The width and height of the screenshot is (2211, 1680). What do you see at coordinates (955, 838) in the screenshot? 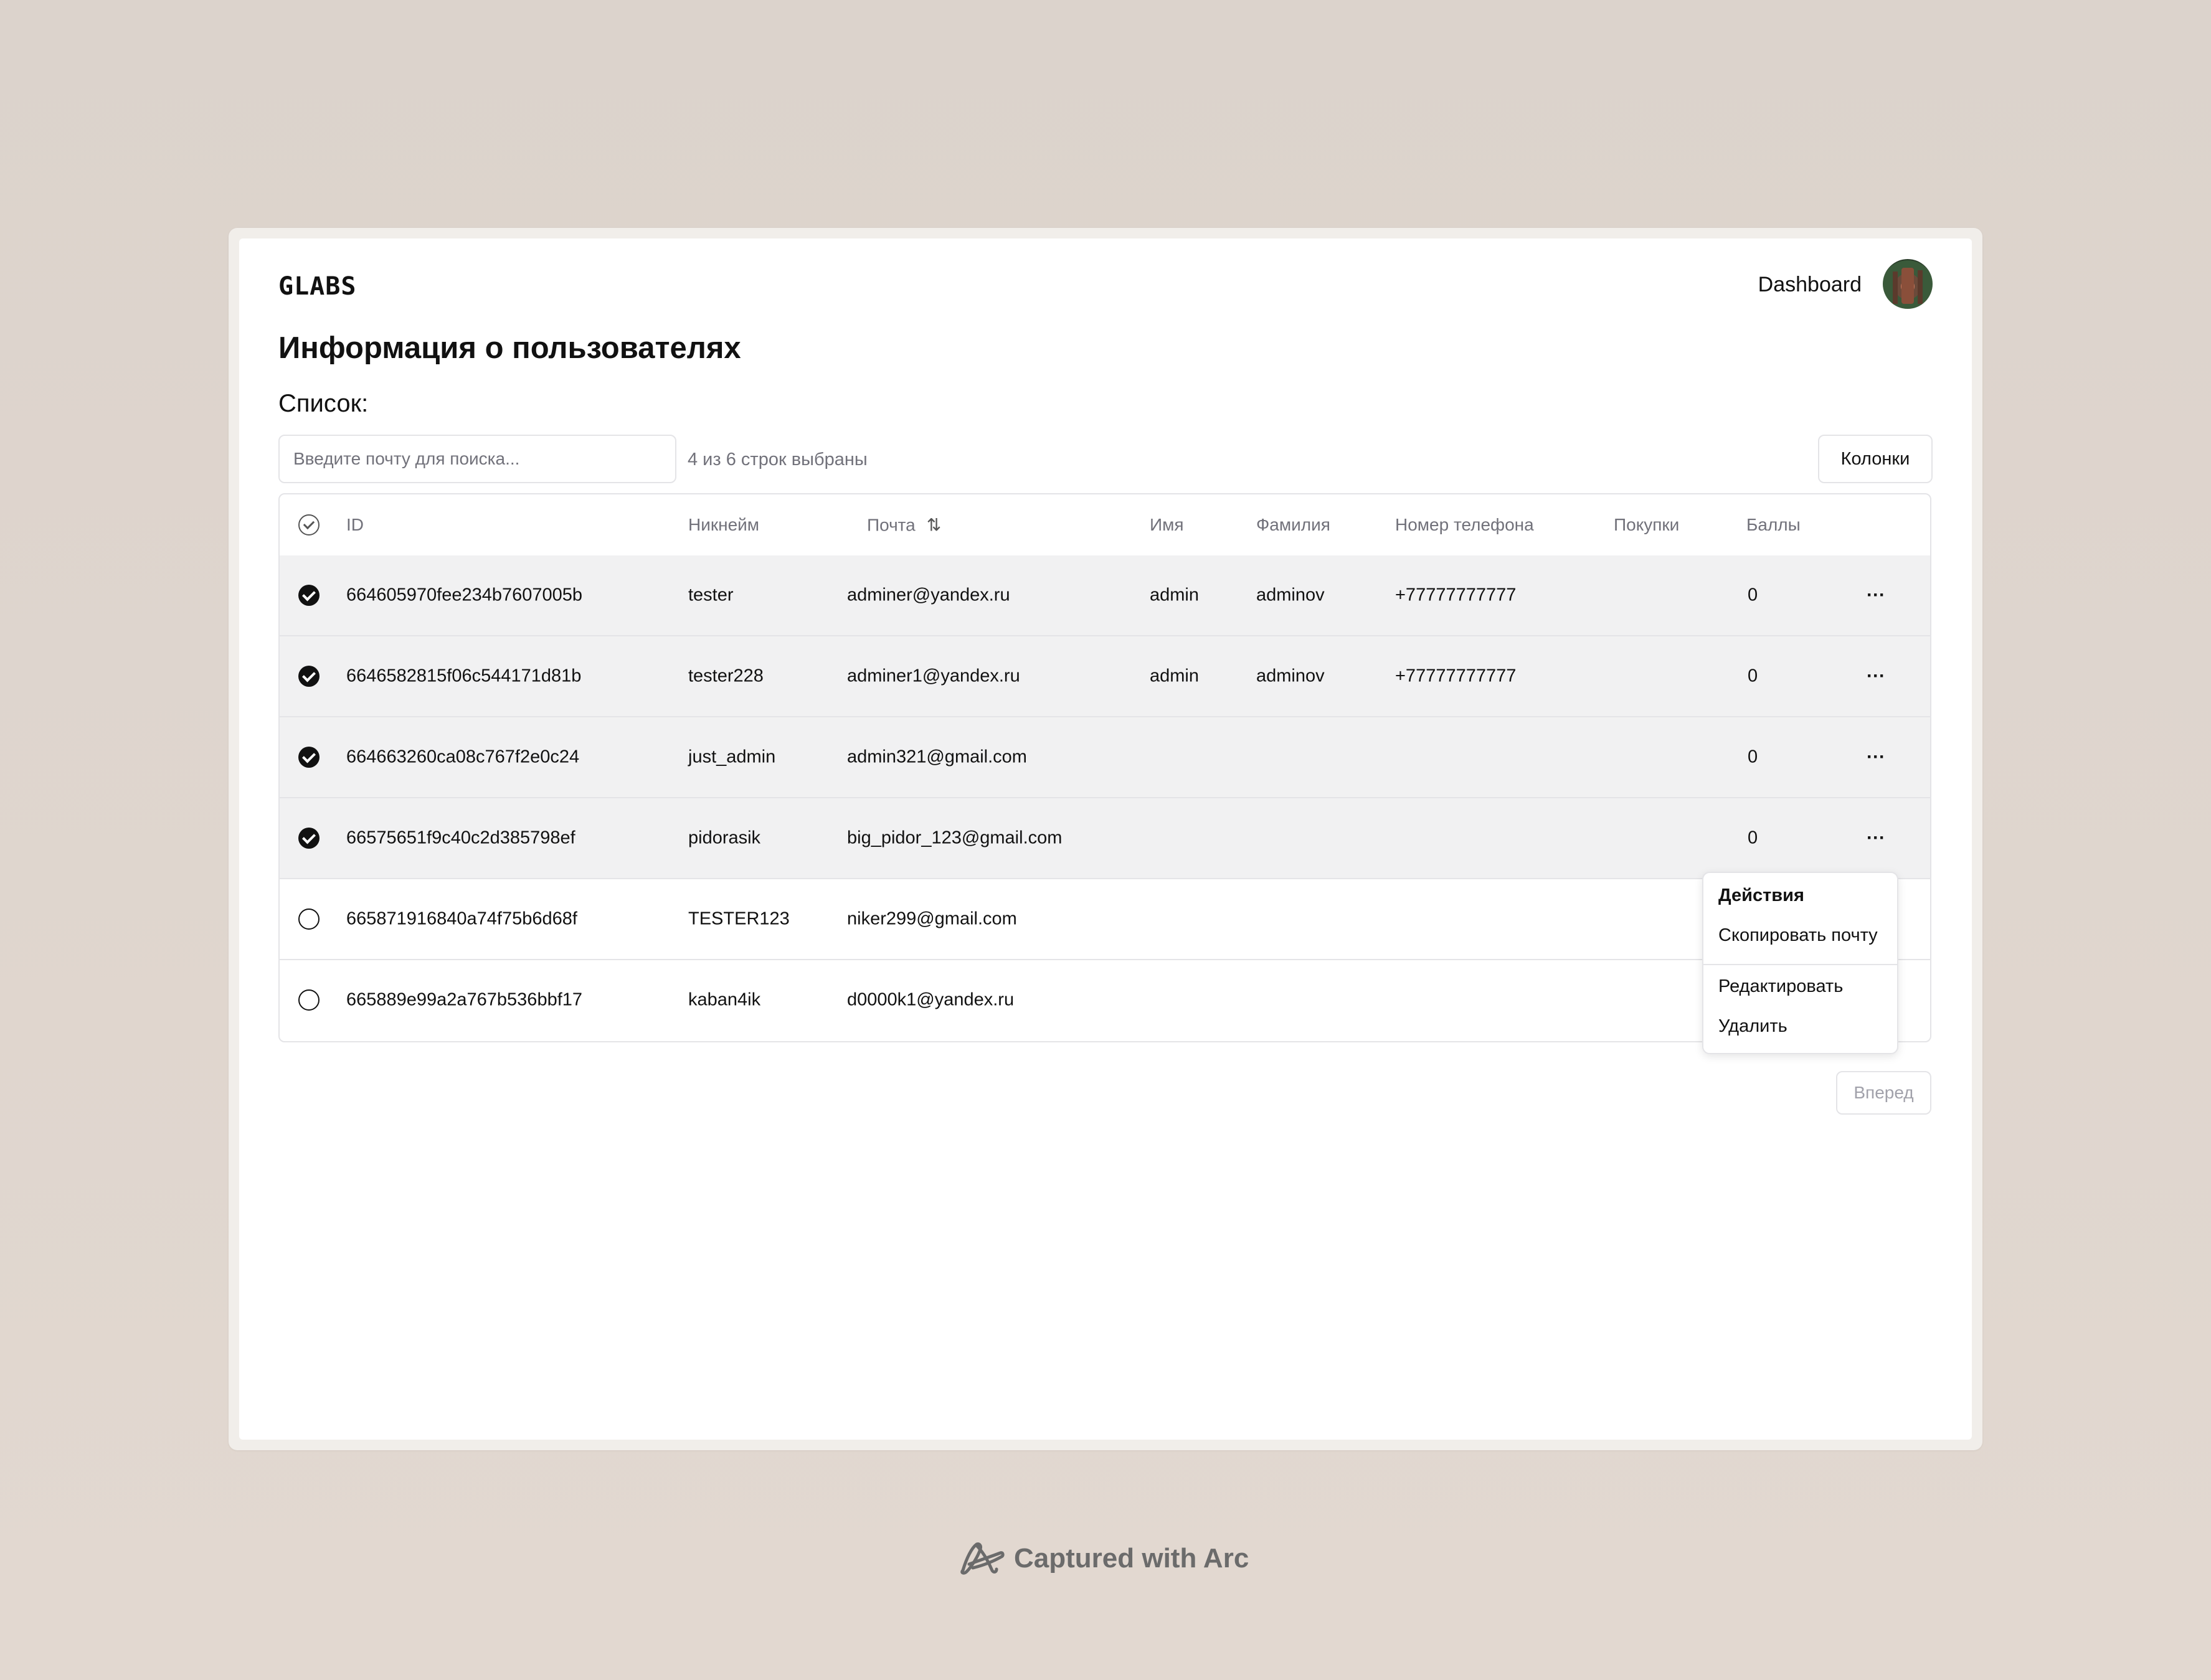
I see `cell-email: big_pidor_123@gmail.com` at bounding box center [955, 838].